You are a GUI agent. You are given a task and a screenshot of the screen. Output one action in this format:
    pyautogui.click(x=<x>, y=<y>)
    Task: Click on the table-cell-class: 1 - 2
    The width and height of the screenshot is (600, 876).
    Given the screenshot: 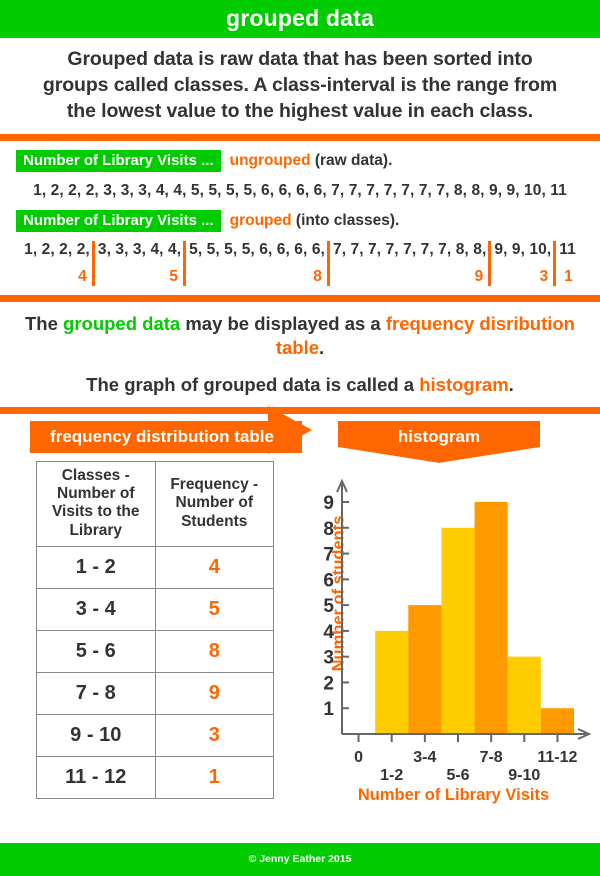 What is the action you would take?
    pyautogui.click(x=96, y=568)
    